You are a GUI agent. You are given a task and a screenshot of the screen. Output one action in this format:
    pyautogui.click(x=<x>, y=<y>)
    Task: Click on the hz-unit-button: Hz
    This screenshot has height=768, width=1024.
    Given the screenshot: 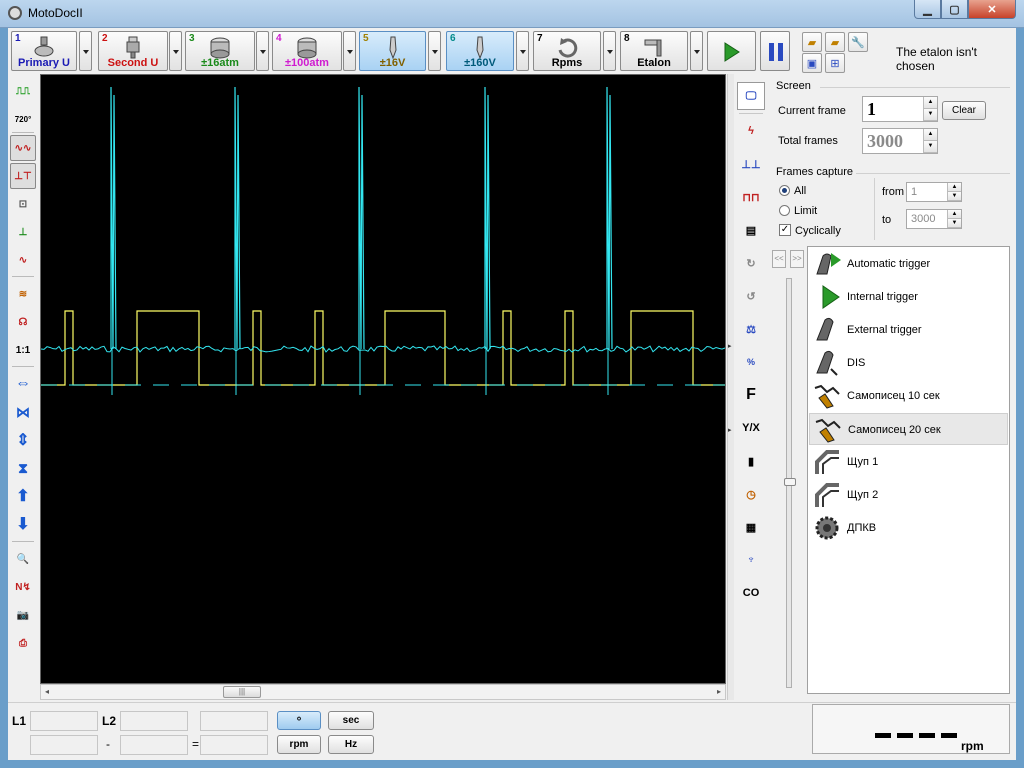 What is the action you would take?
    pyautogui.click(x=351, y=744)
    